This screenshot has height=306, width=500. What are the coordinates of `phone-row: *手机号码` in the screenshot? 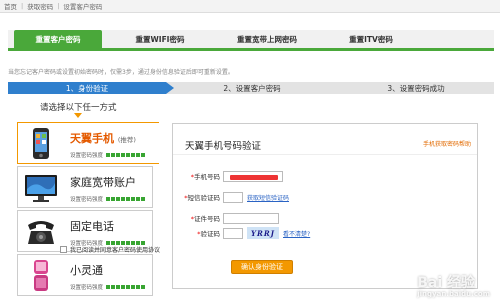 It's located at (326, 176).